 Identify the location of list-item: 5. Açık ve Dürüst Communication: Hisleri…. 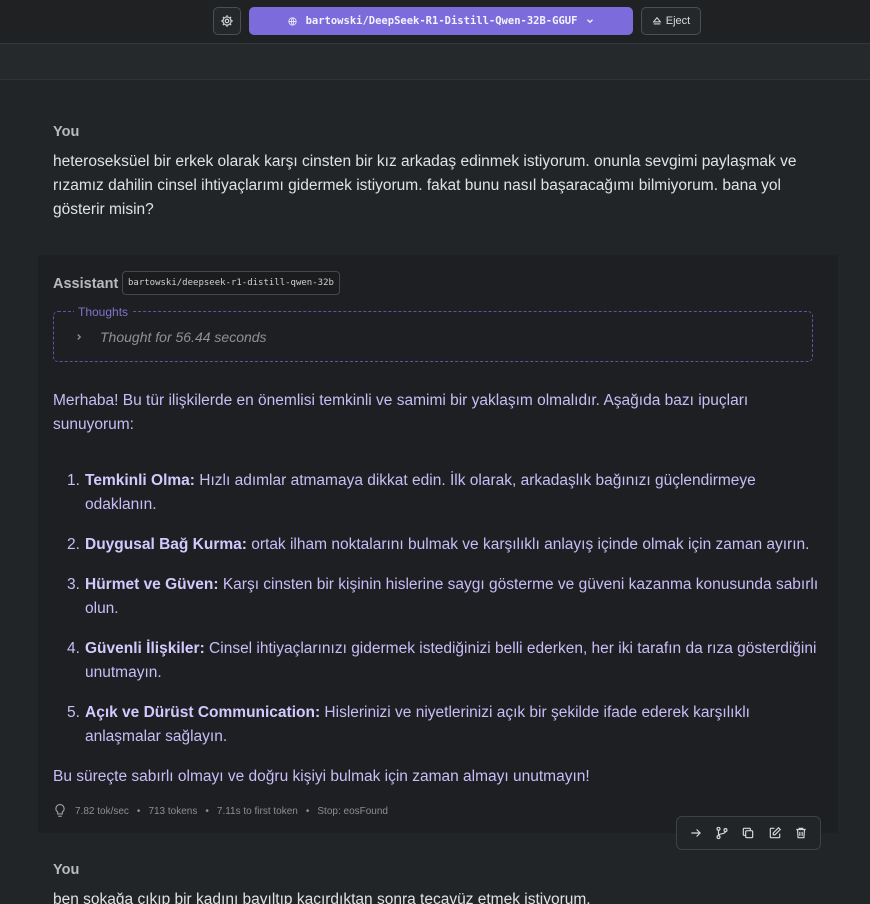
(438, 725).